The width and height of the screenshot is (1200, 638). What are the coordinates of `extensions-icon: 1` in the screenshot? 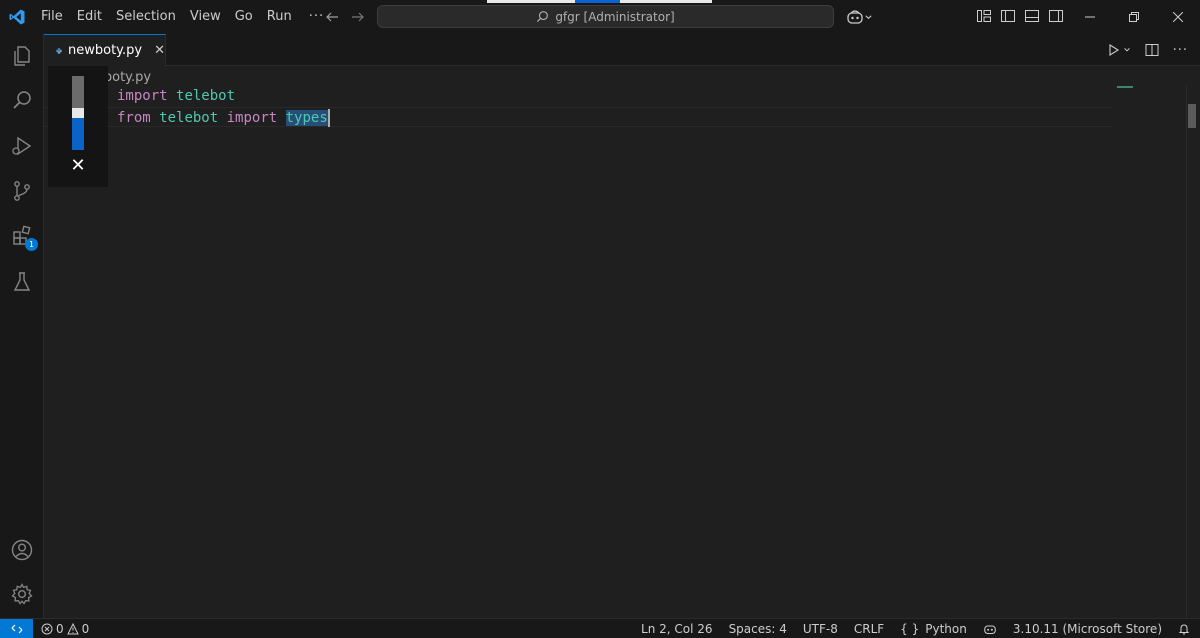 It's located at (22, 236).